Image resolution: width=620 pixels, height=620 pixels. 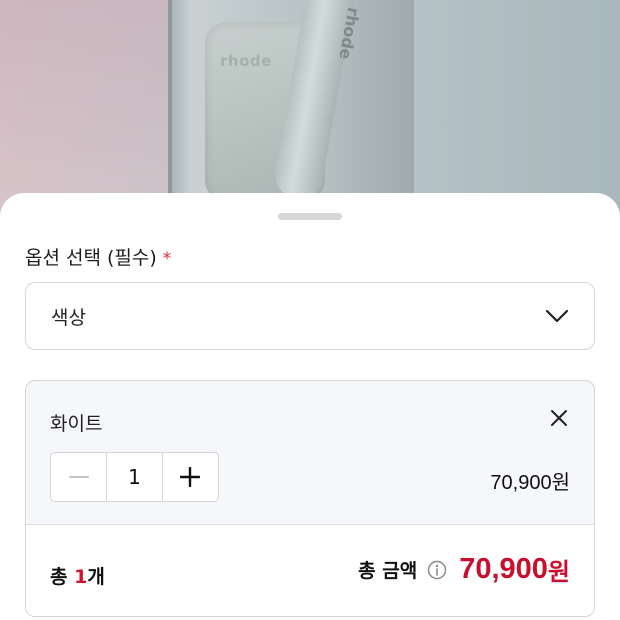 What do you see at coordinates (167, 259) in the screenshot?
I see `required-mark: *` at bounding box center [167, 259].